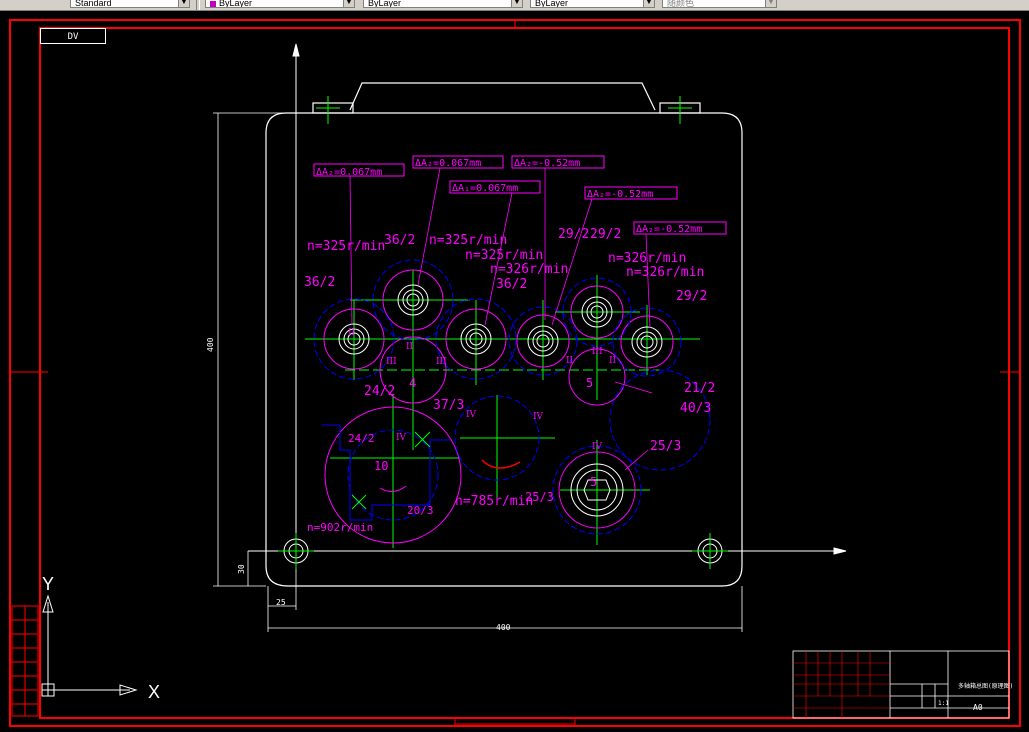 This screenshot has width=1029, height=732. Describe the element at coordinates (412, 383) in the screenshot. I see `shaft-number: 4` at that location.